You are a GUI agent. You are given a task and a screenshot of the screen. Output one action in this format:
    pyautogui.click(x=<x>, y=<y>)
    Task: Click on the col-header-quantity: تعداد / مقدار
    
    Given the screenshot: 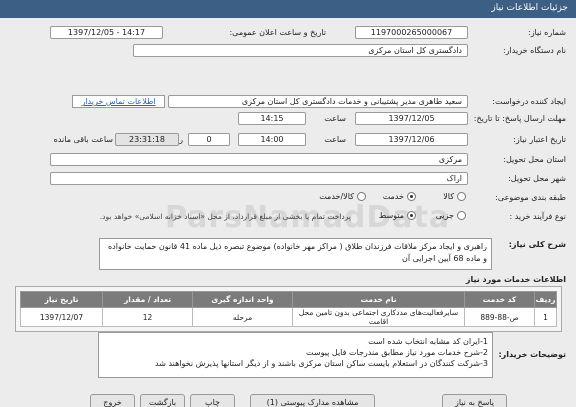 What is the action you would take?
    pyautogui.click(x=147, y=299)
    